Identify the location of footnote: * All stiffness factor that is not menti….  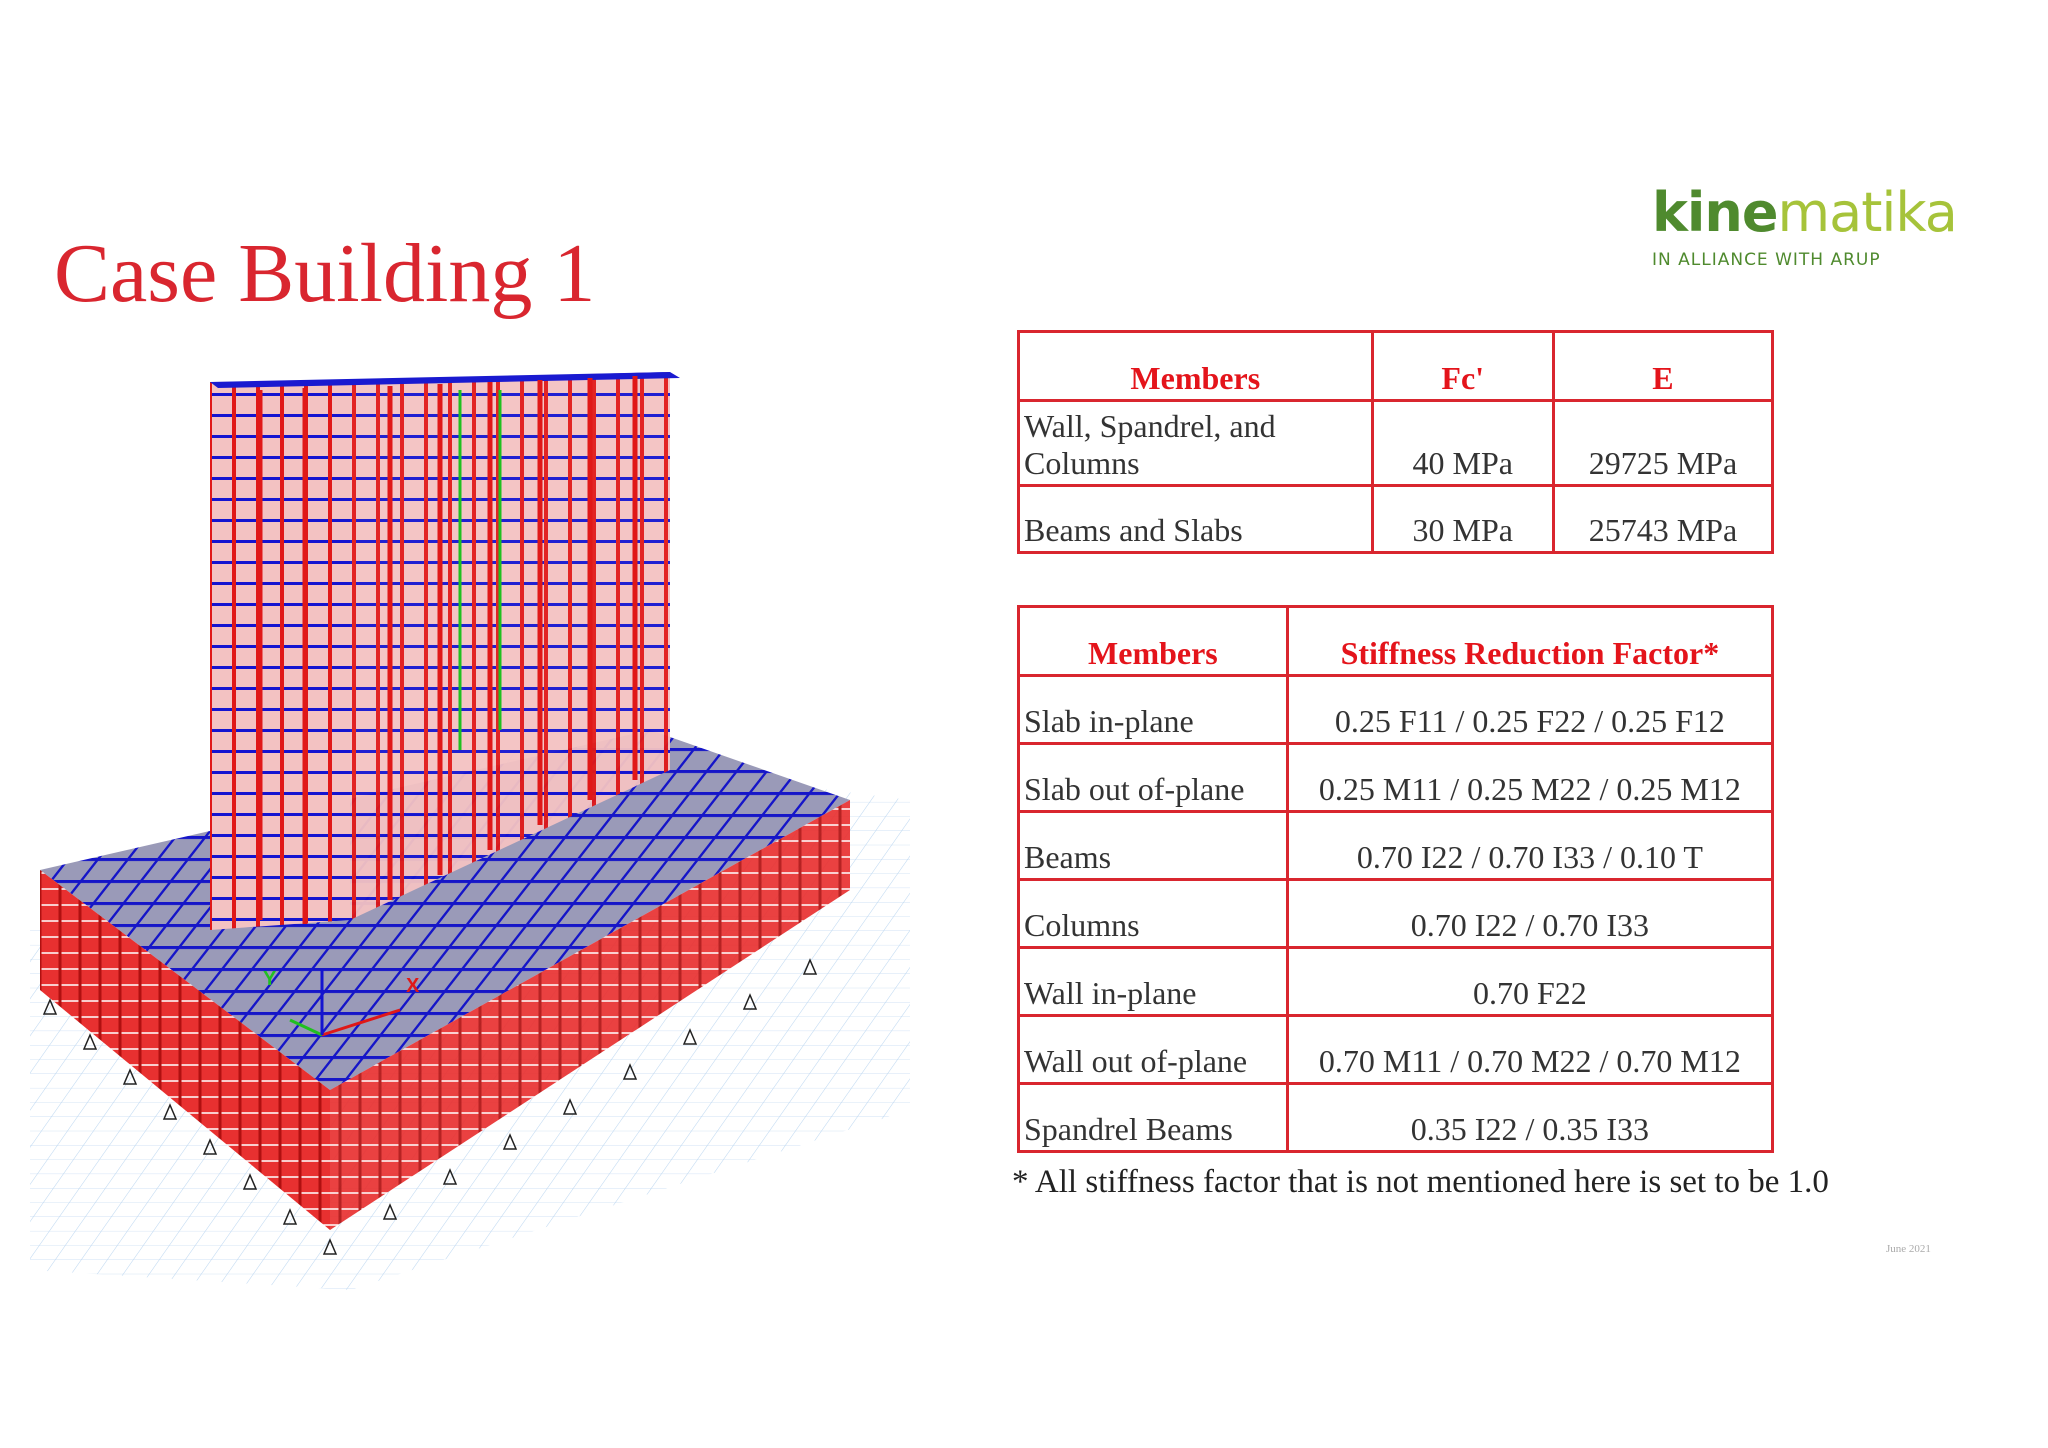
(1420, 1182).